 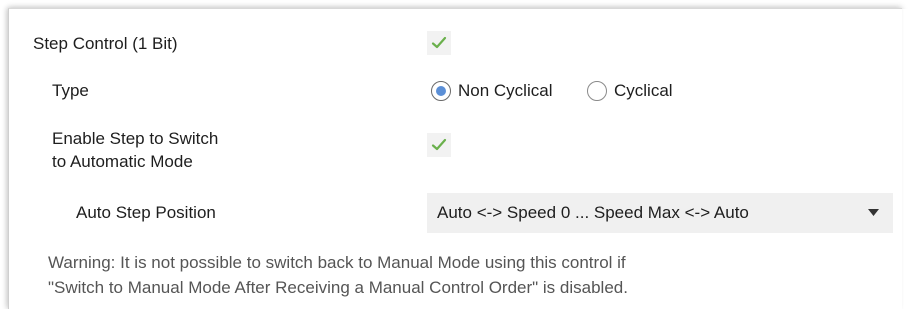 I want to click on auto-step-position-dropdown: Auto <-> Speed 0 ... Speed Max <-> Auto, so click(x=660, y=213).